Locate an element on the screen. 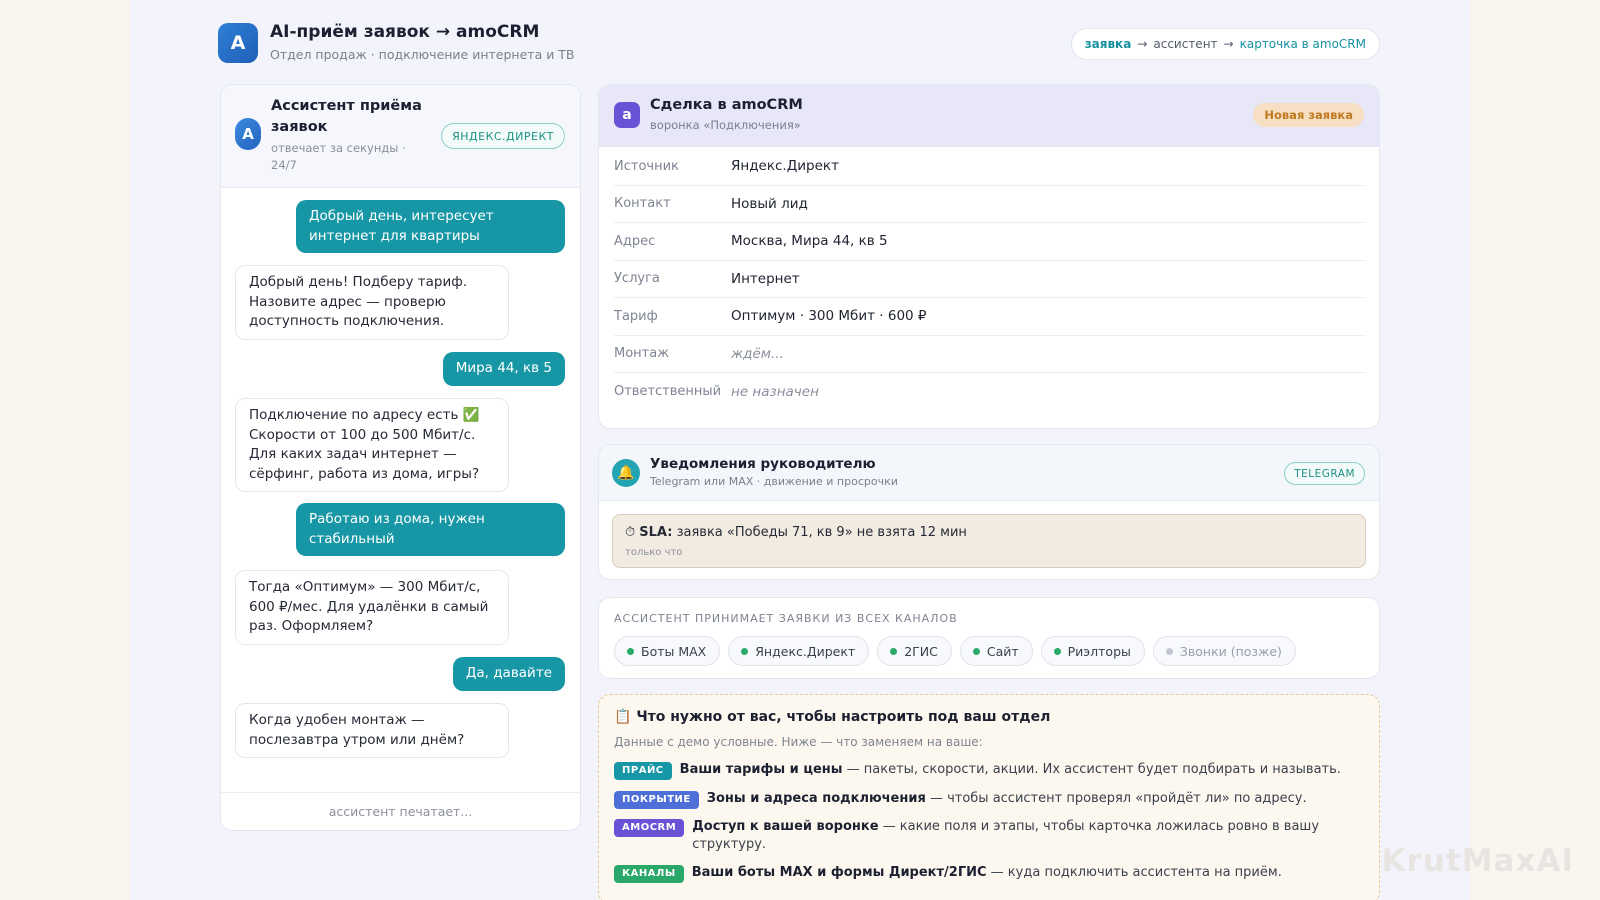  sla-message: заявка «Победы 71, кв 9» не взята 12 мин is located at coordinates (821, 532).